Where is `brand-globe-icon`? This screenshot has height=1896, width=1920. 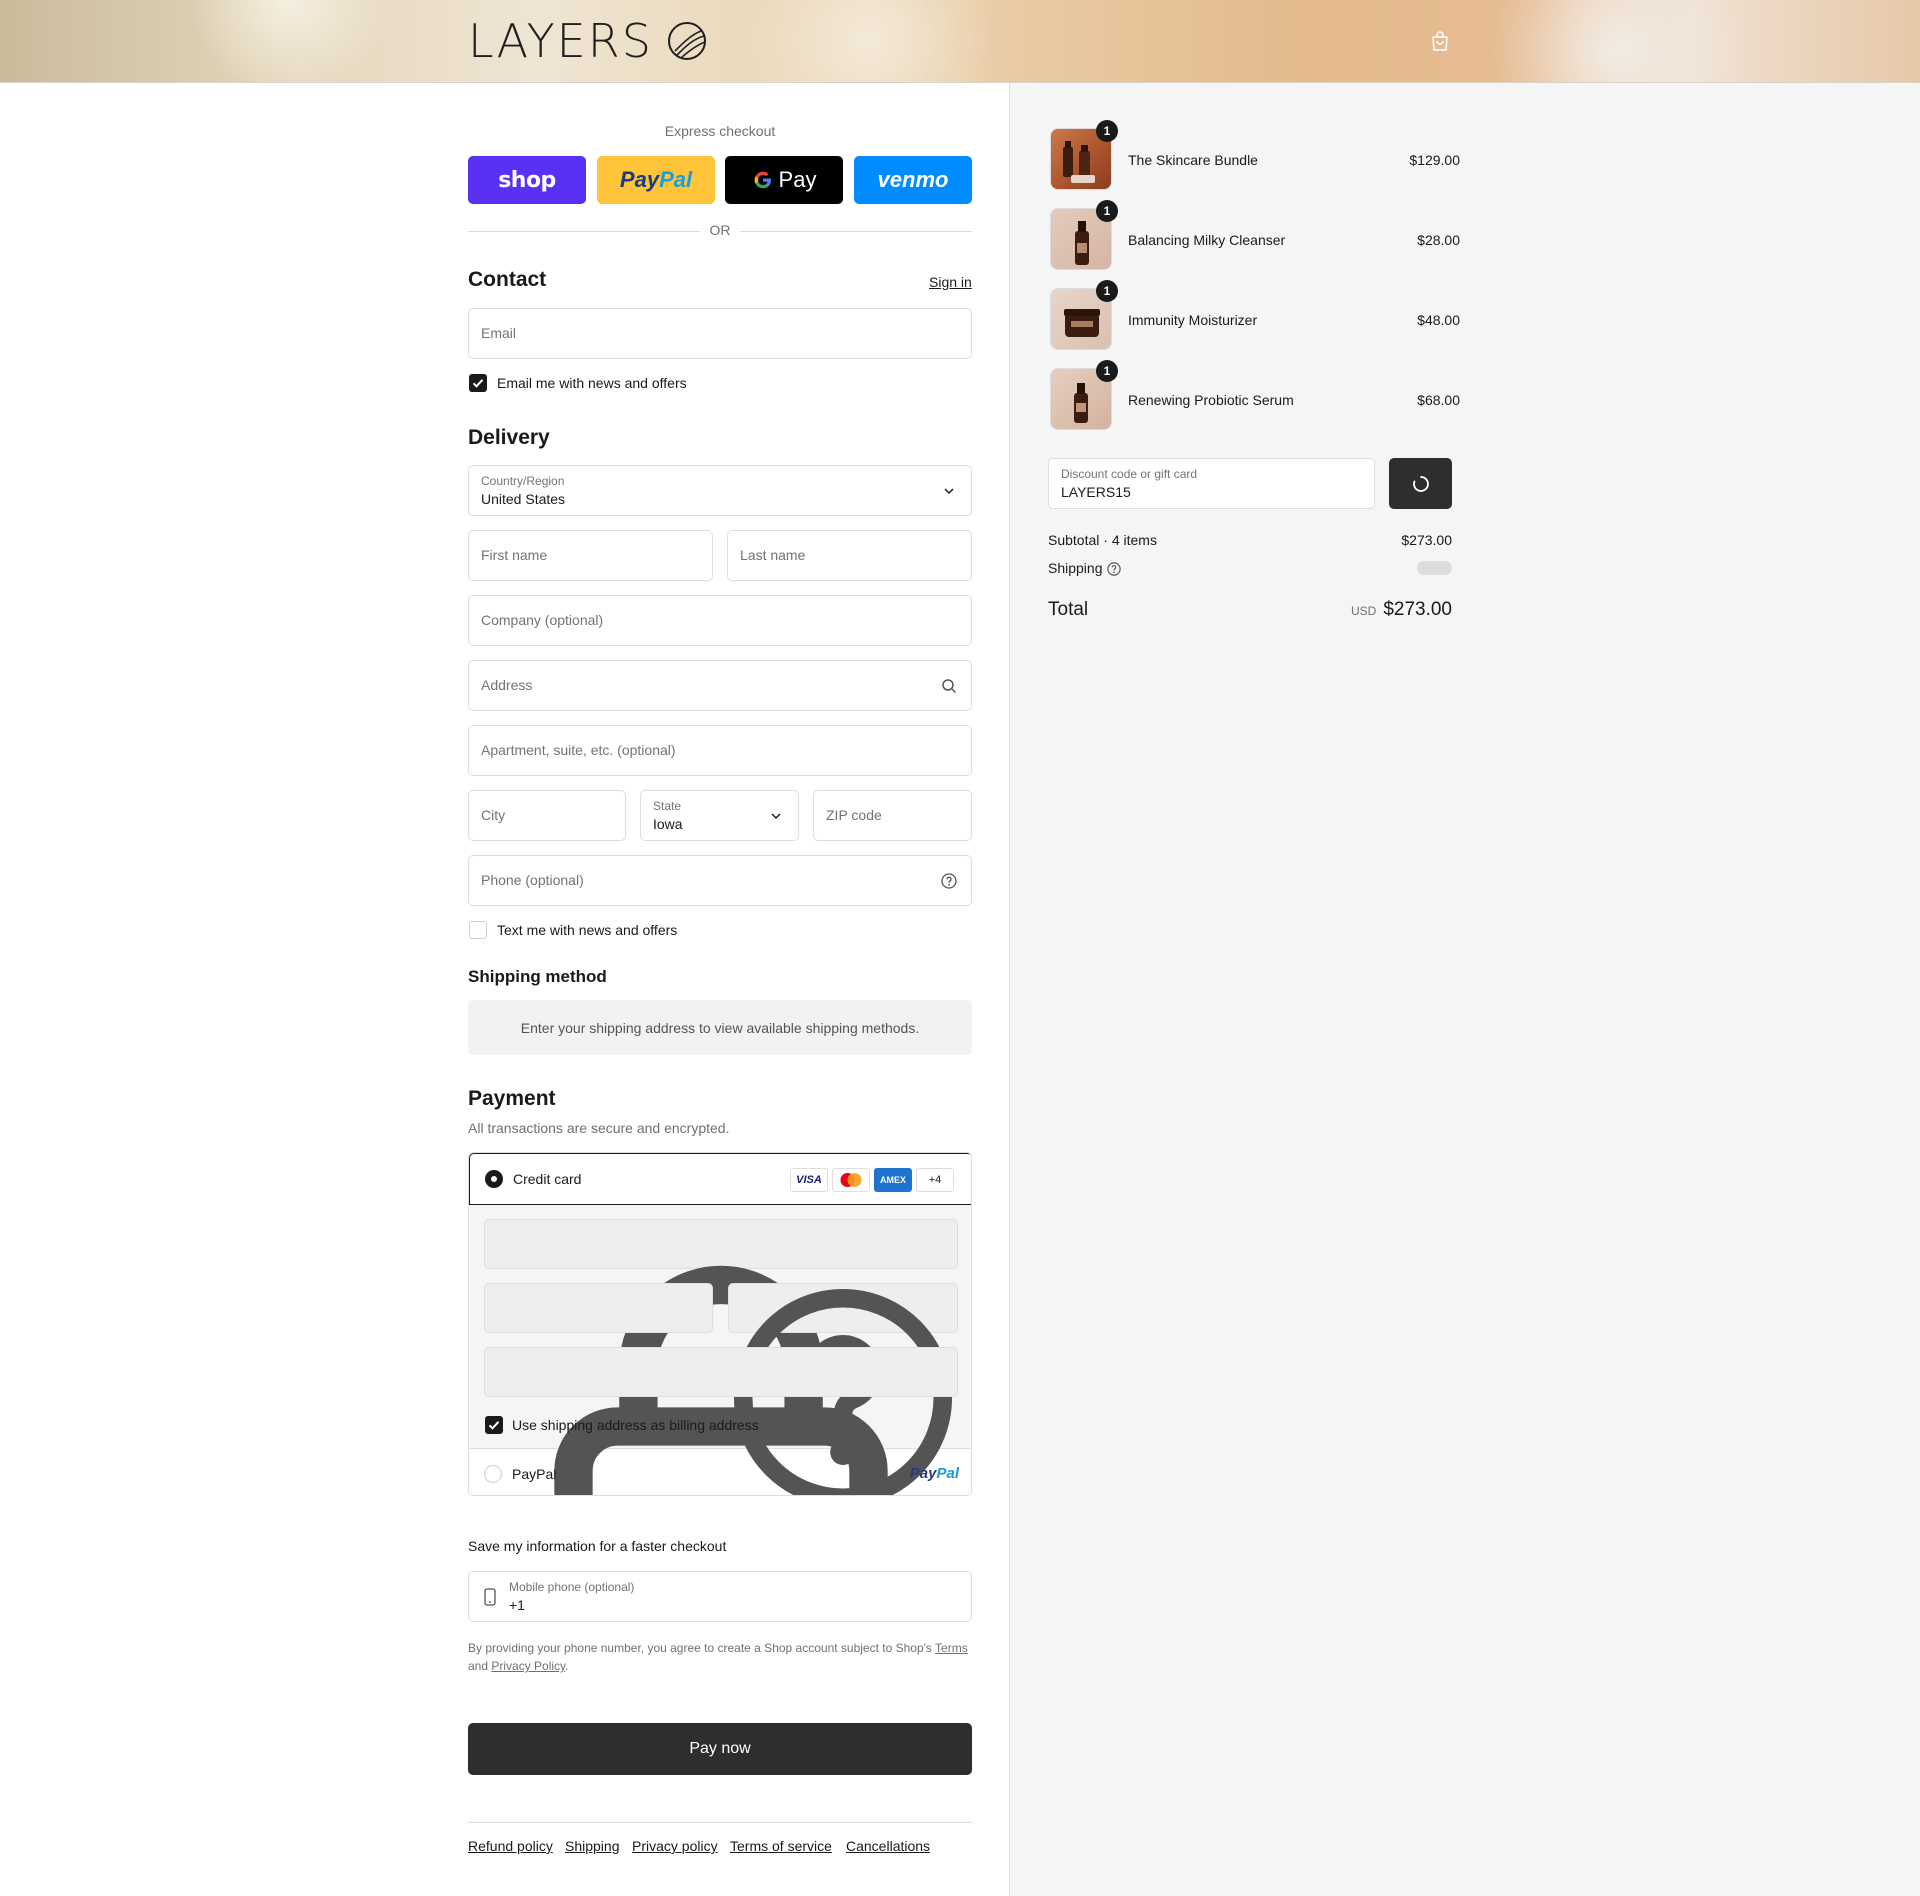 brand-globe-icon is located at coordinates (686, 41).